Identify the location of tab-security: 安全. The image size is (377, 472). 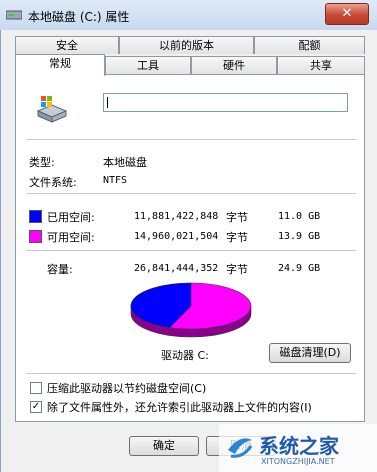
(67, 45).